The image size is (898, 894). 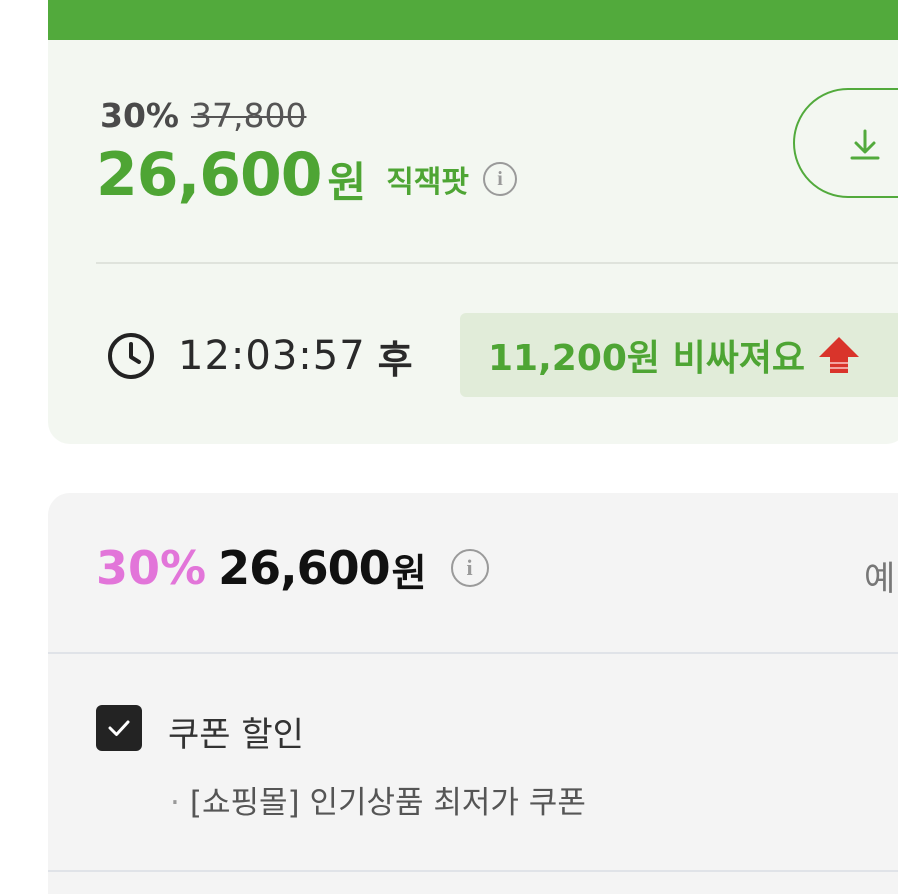 I want to click on price-increase-text: 11,200원 비싸져요, so click(x=647, y=358).